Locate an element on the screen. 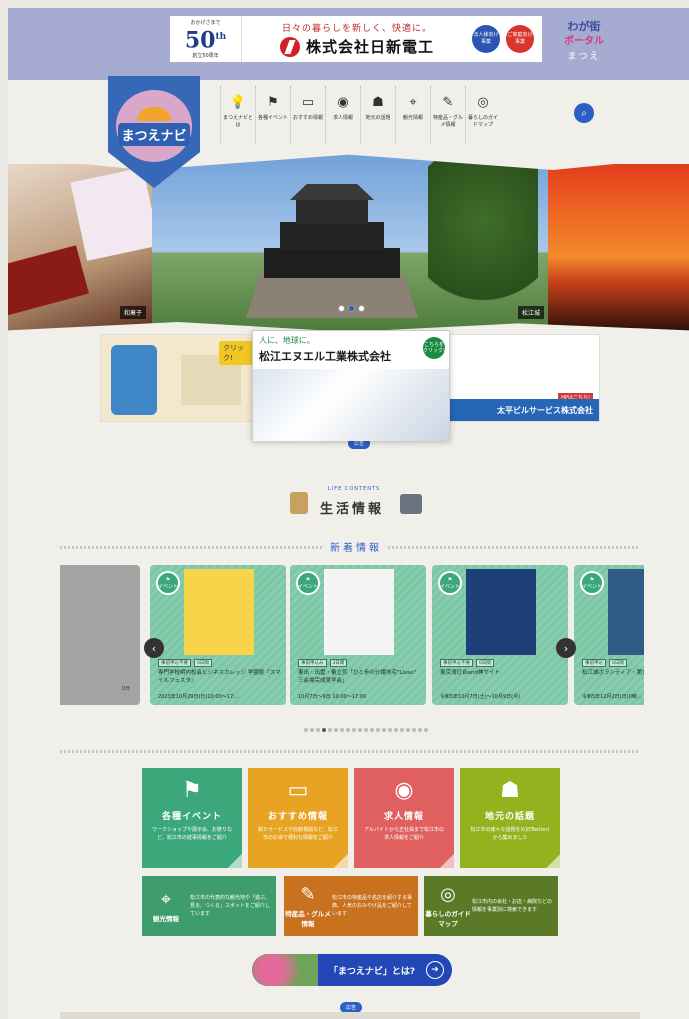  car-icon is located at coordinates (411, 504).